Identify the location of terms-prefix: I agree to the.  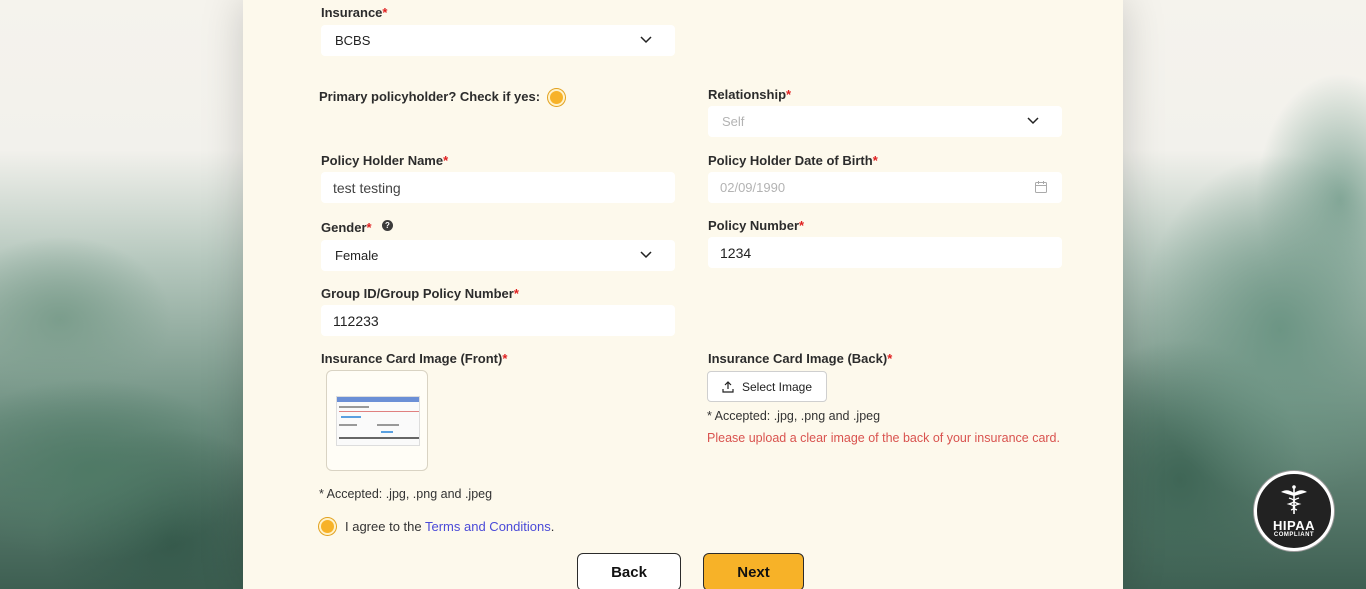
(385, 526).